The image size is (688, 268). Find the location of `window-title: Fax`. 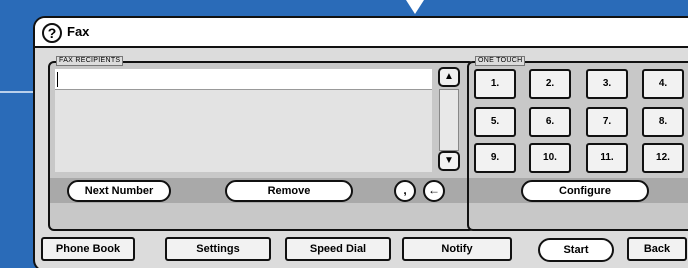

window-title: Fax is located at coordinates (78, 31).